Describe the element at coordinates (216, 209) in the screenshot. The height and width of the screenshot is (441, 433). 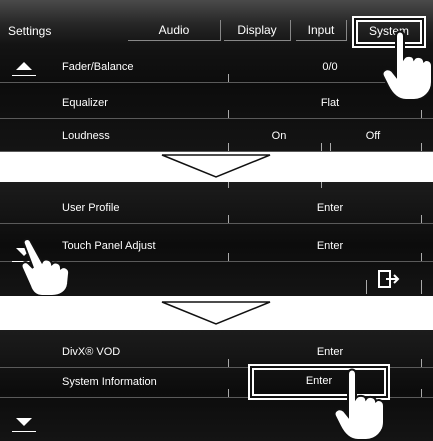
I see `user-profile-row: User Profile Enter` at that location.